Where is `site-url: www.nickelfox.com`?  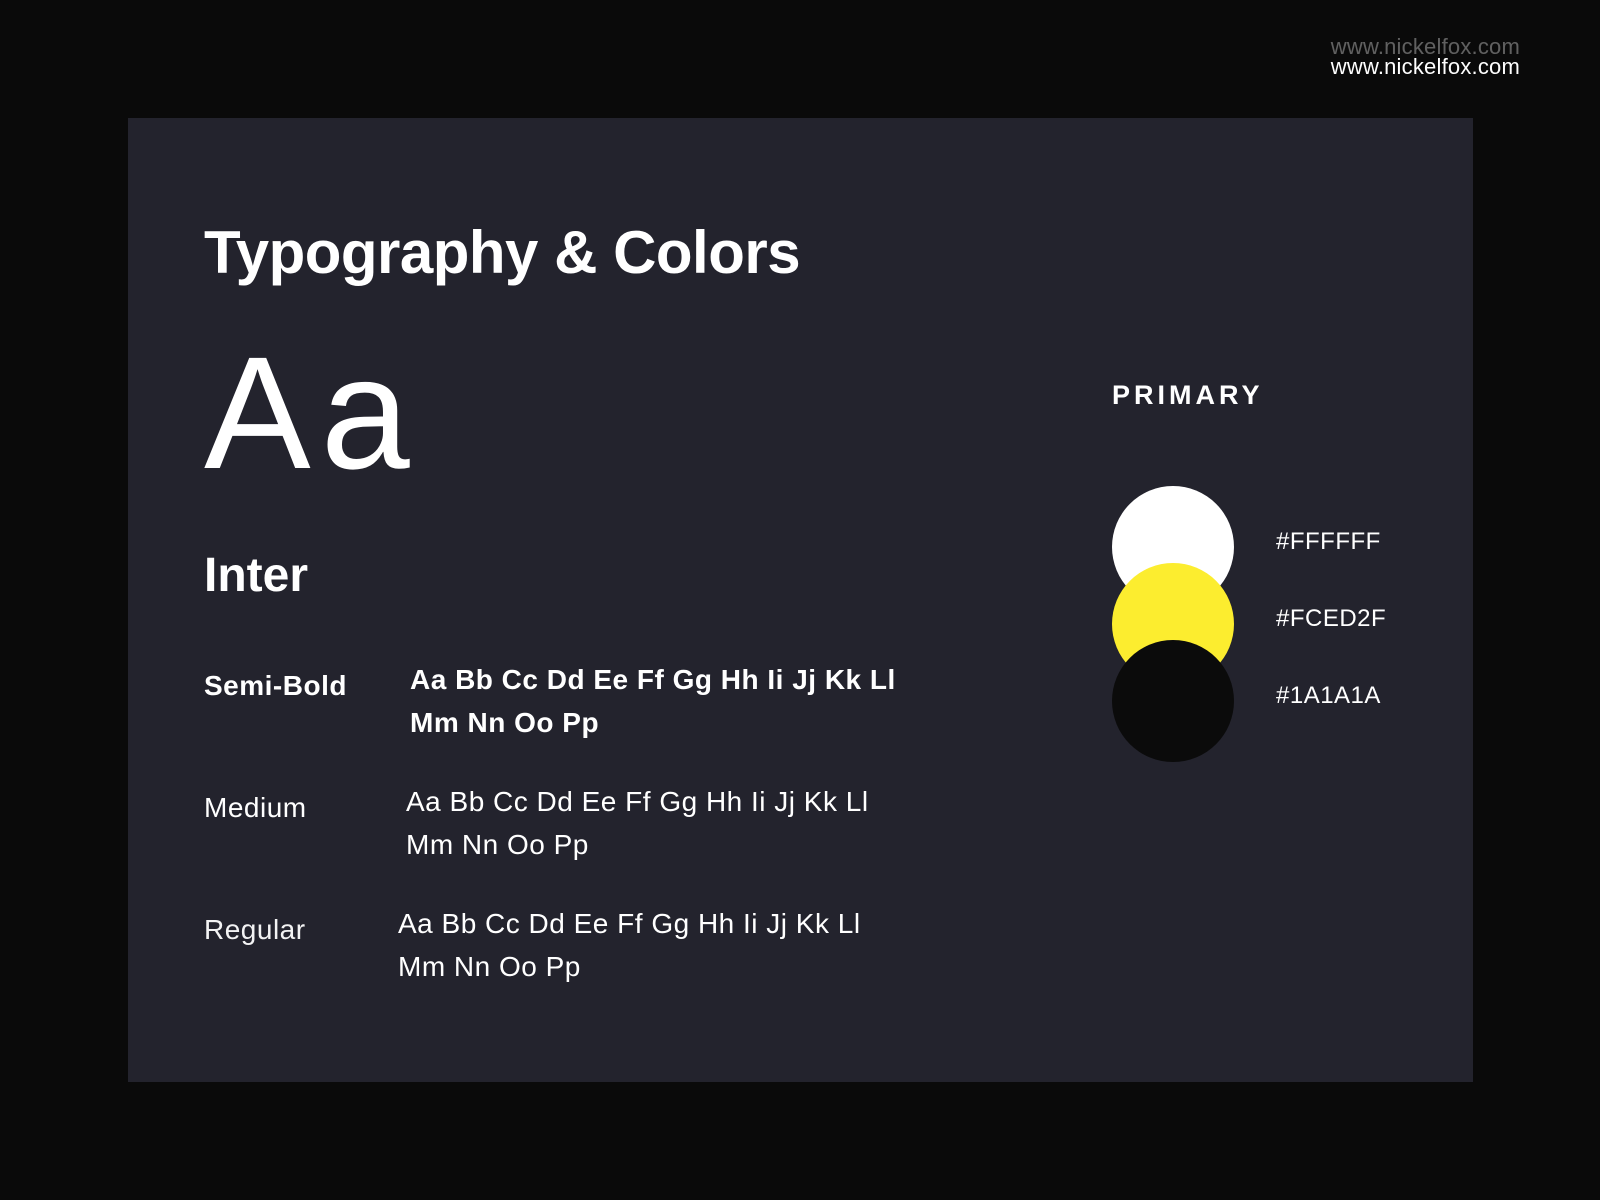
site-url: www.nickelfox.com is located at coordinates (1425, 67).